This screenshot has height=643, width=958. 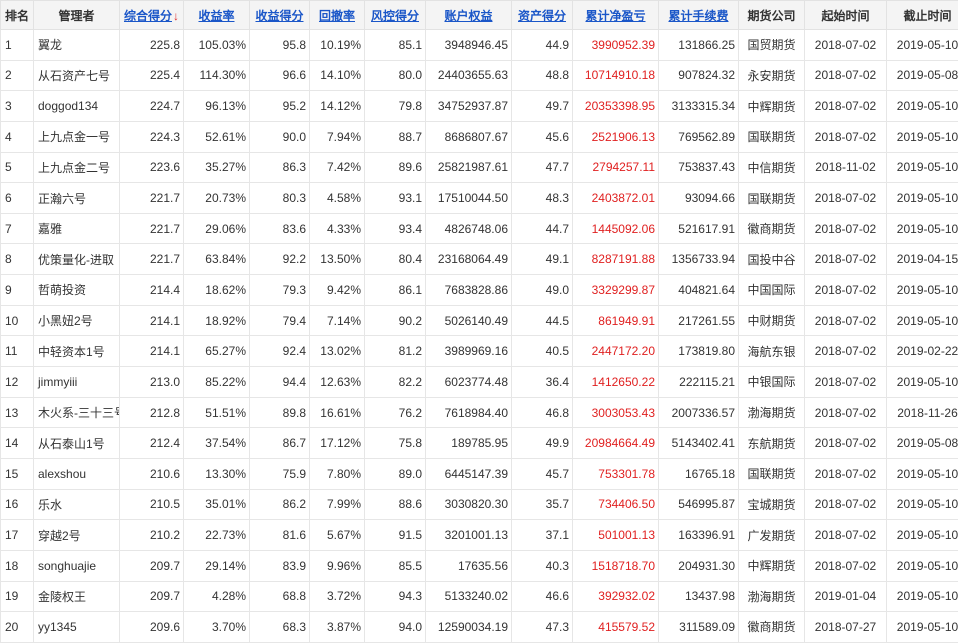 I want to click on sort-equity-label: 账户权益, so click(x=468, y=16).